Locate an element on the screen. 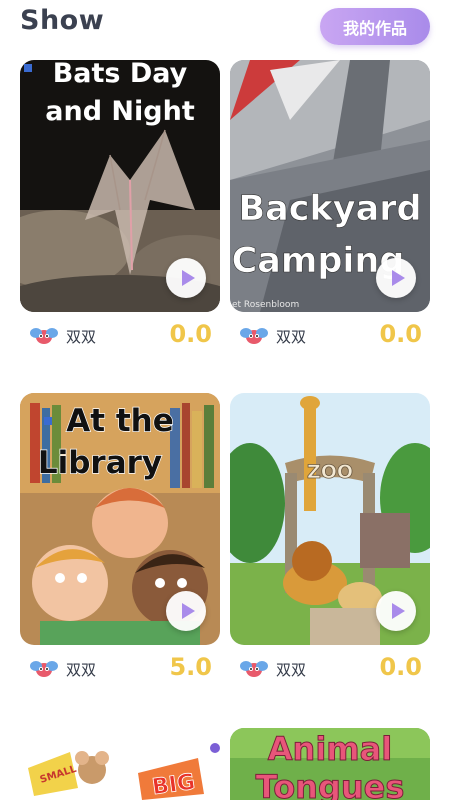 This screenshot has width=450, height=800. book-cover-small-big: SMALL BIG is located at coordinates (120, 764).